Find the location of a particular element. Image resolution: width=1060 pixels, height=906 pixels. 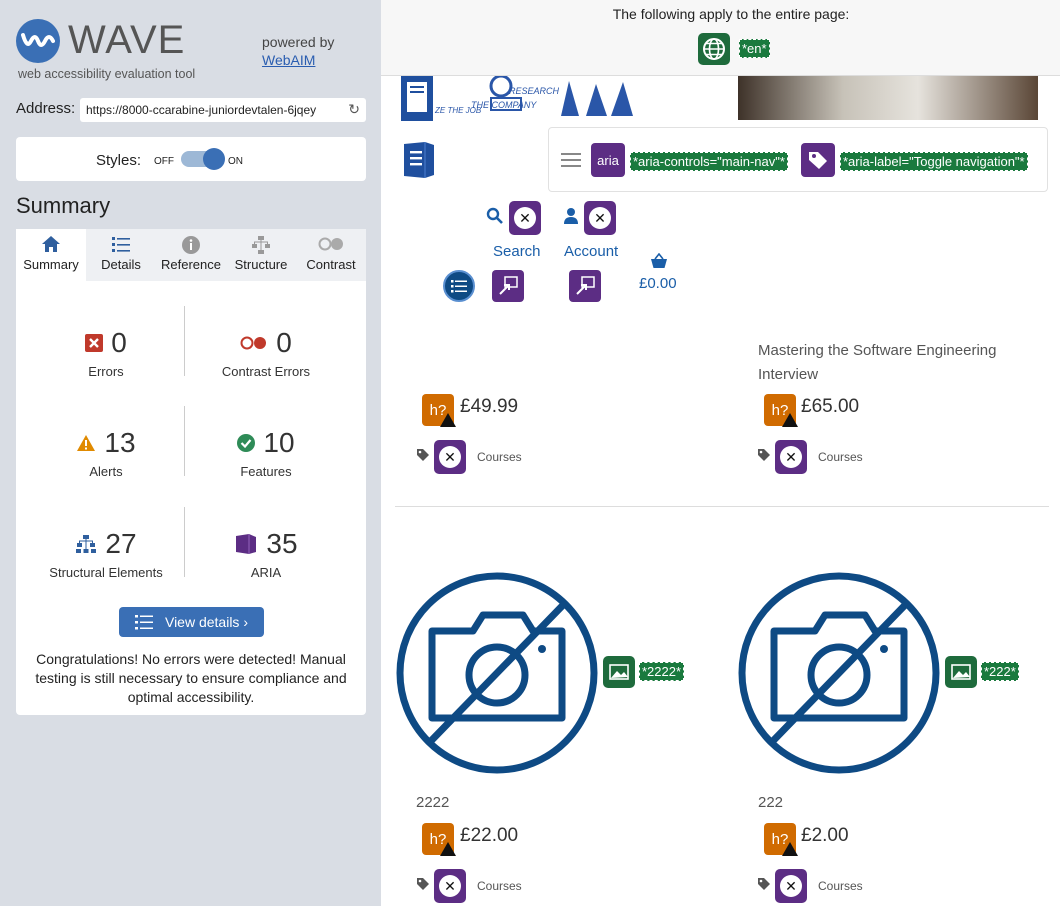

stat-structural: 27 Structural Elements is located at coordinates (106, 553).